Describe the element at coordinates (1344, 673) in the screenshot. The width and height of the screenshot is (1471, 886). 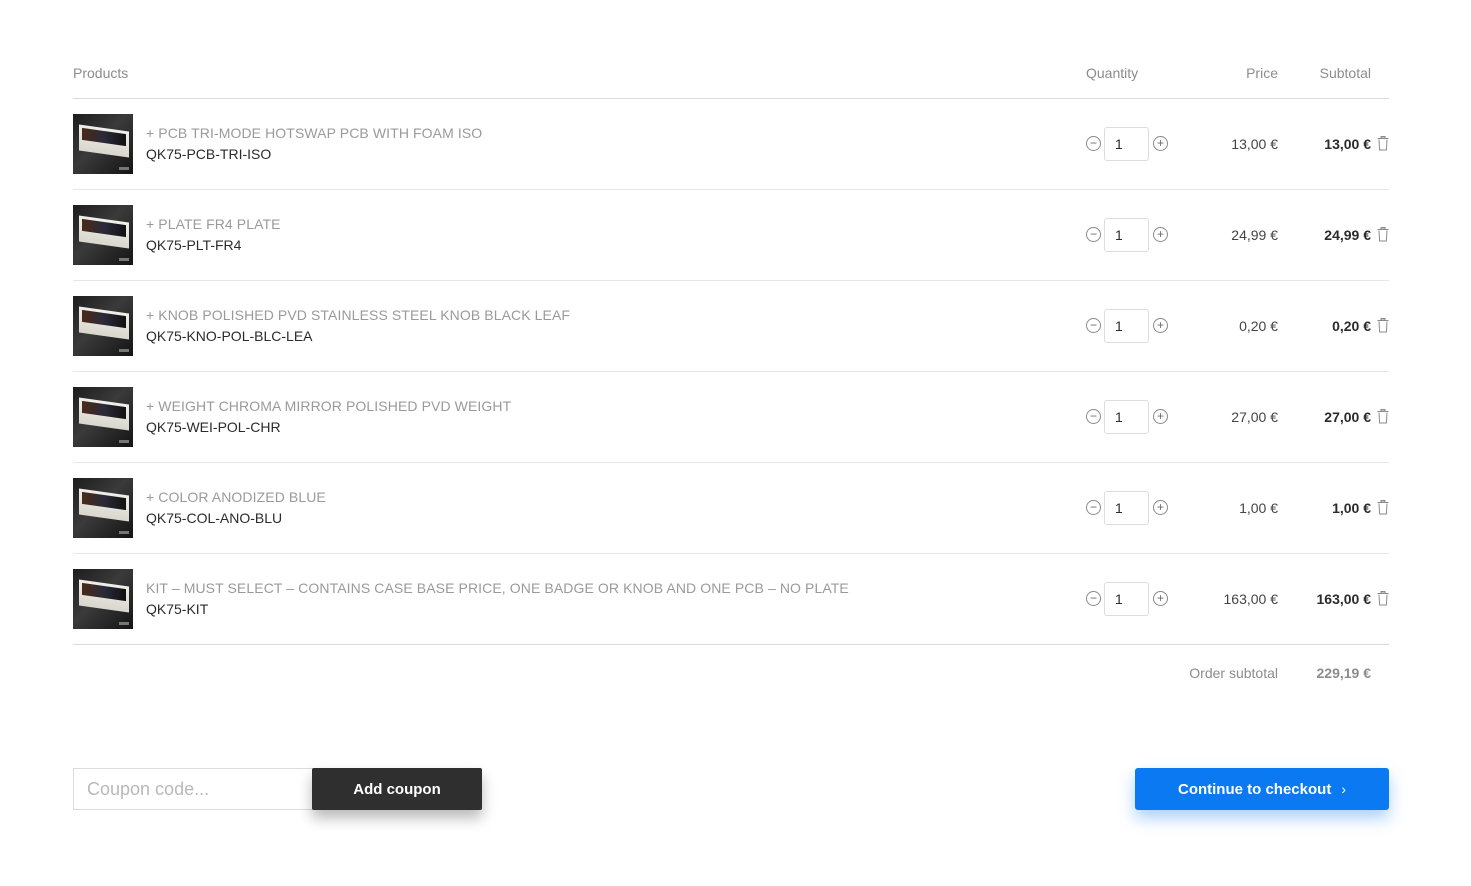
I see `order-subtotal-value: 229,19 €` at that location.